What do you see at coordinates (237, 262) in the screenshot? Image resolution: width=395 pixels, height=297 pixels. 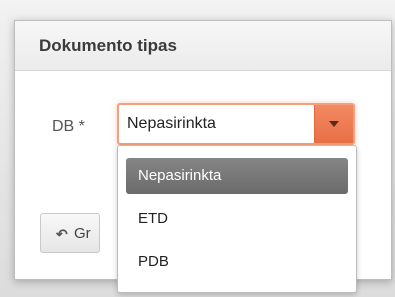 I see `dropdown-option-pdb: PDB` at bounding box center [237, 262].